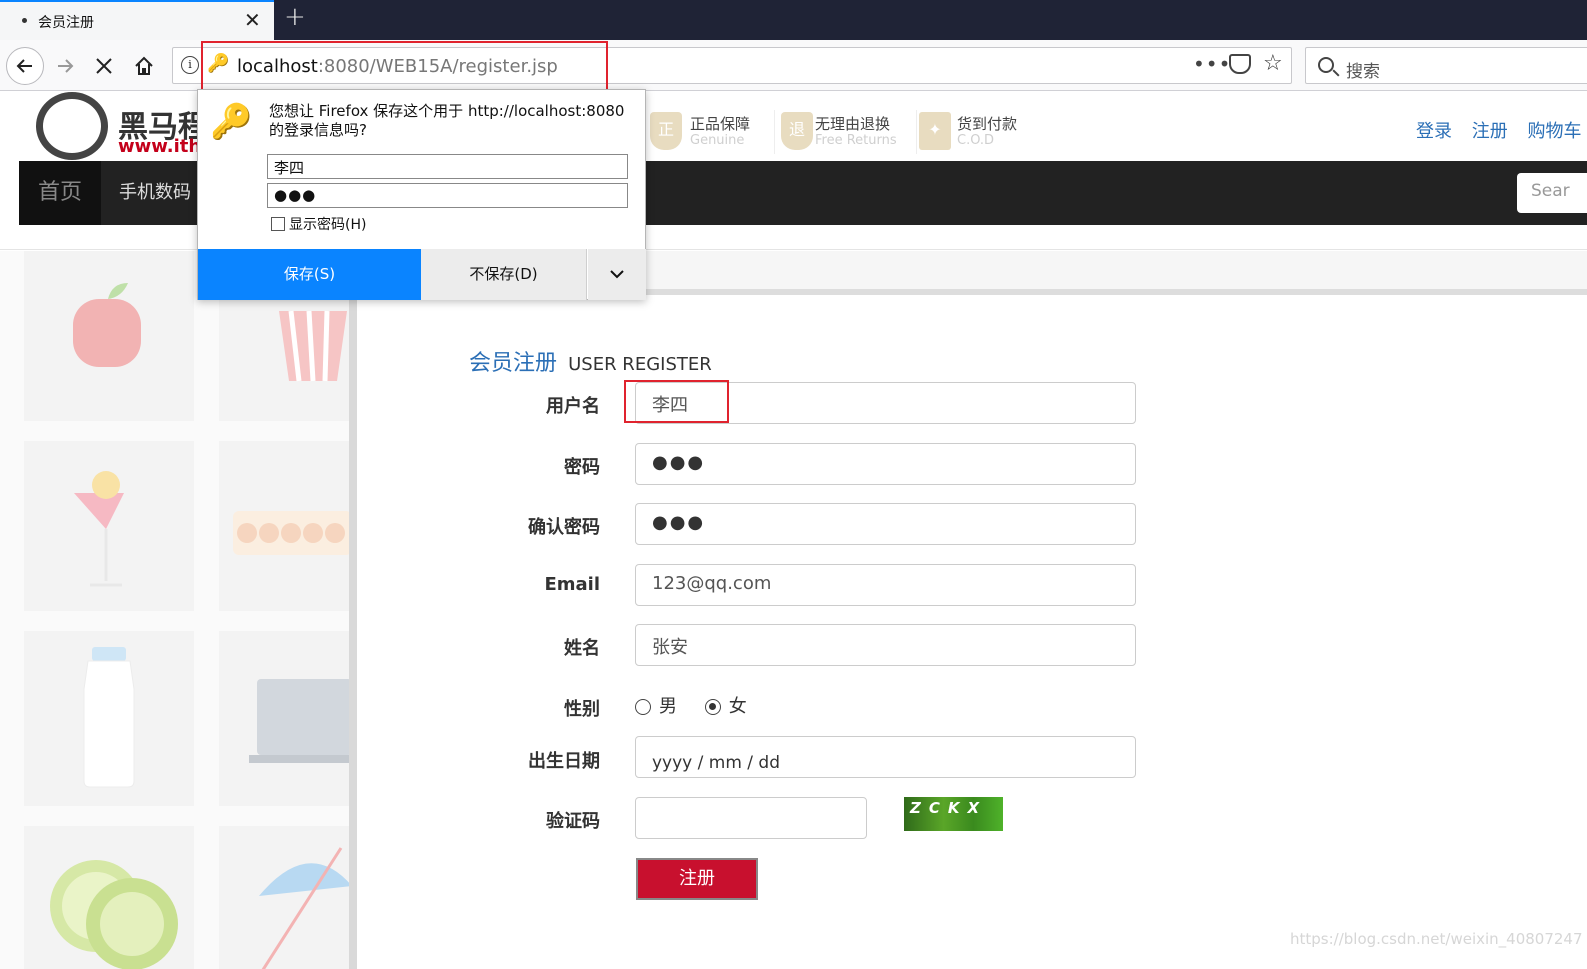  What do you see at coordinates (987, 124) in the screenshot?
I see `promo-title: 货到付款` at bounding box center [987, 124].